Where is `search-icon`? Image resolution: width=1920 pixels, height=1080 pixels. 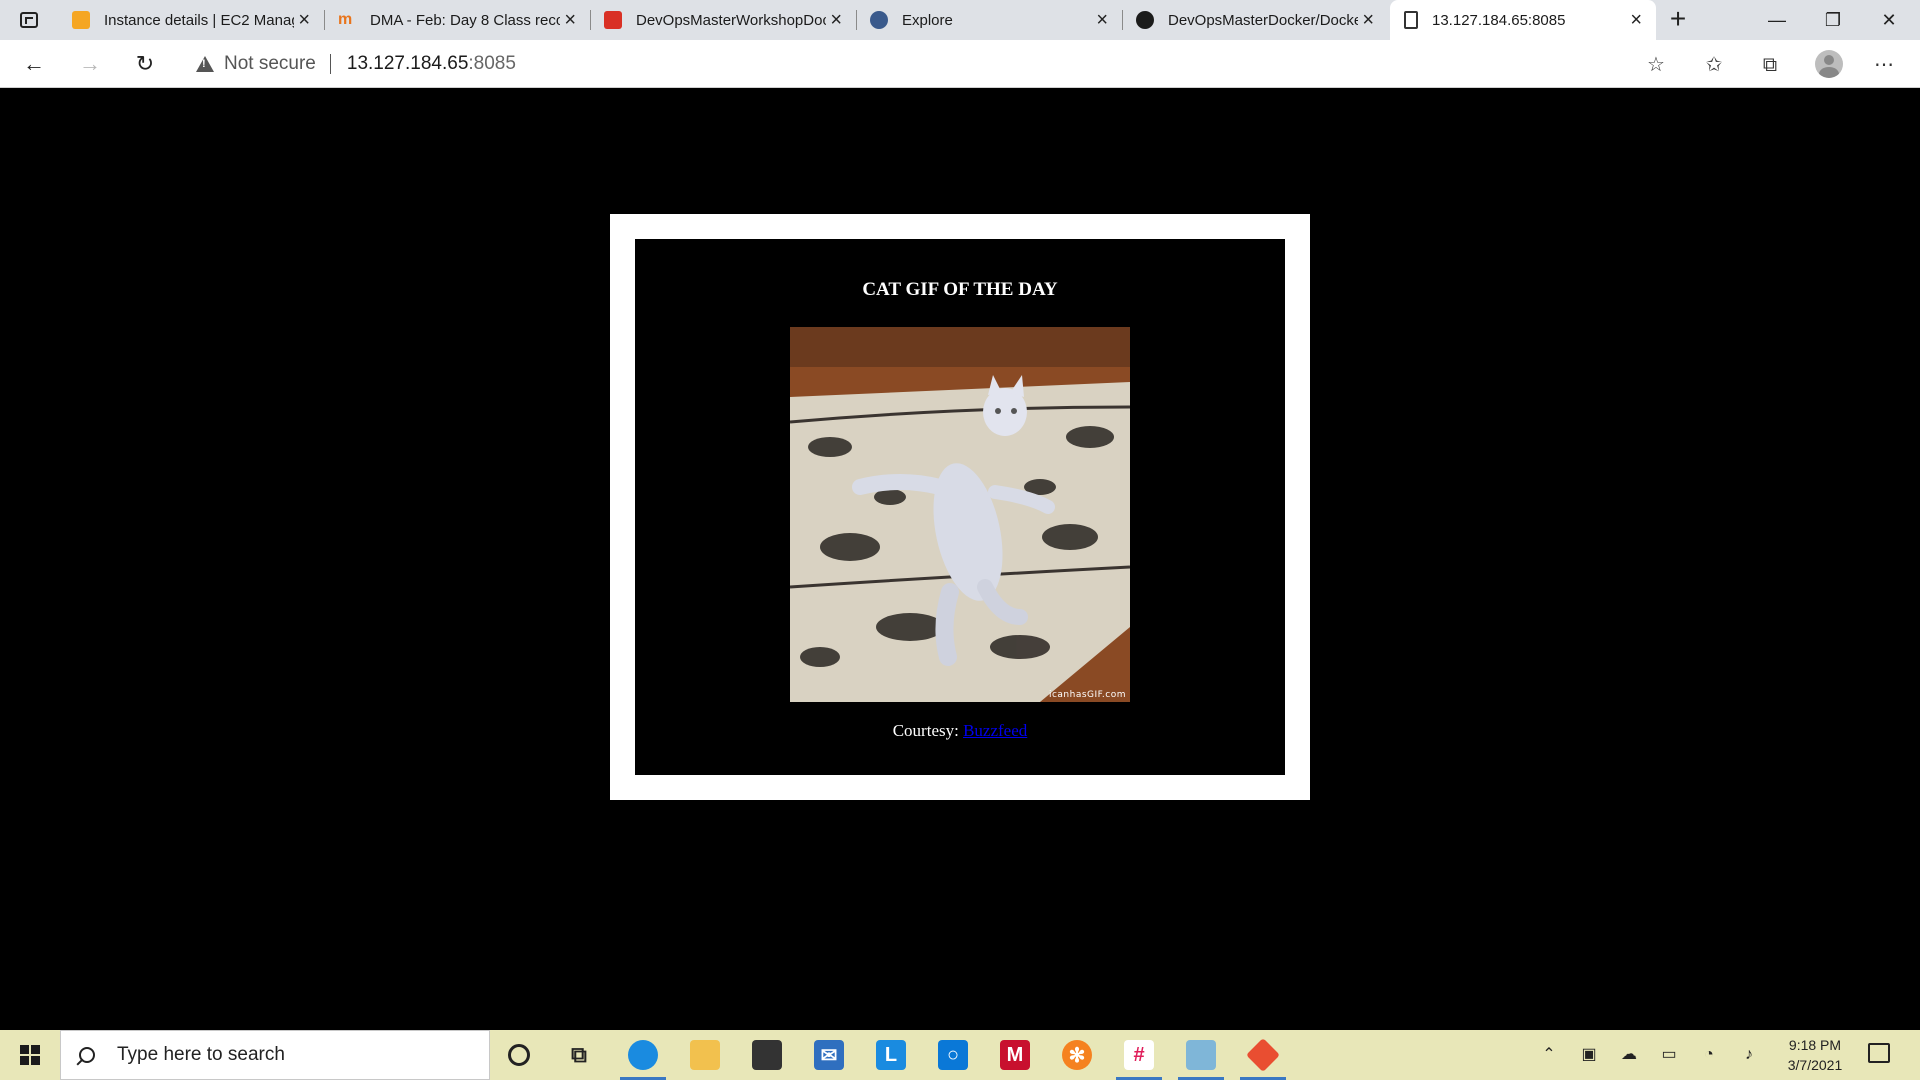
search-icon is located at coordinates (87, 1055).